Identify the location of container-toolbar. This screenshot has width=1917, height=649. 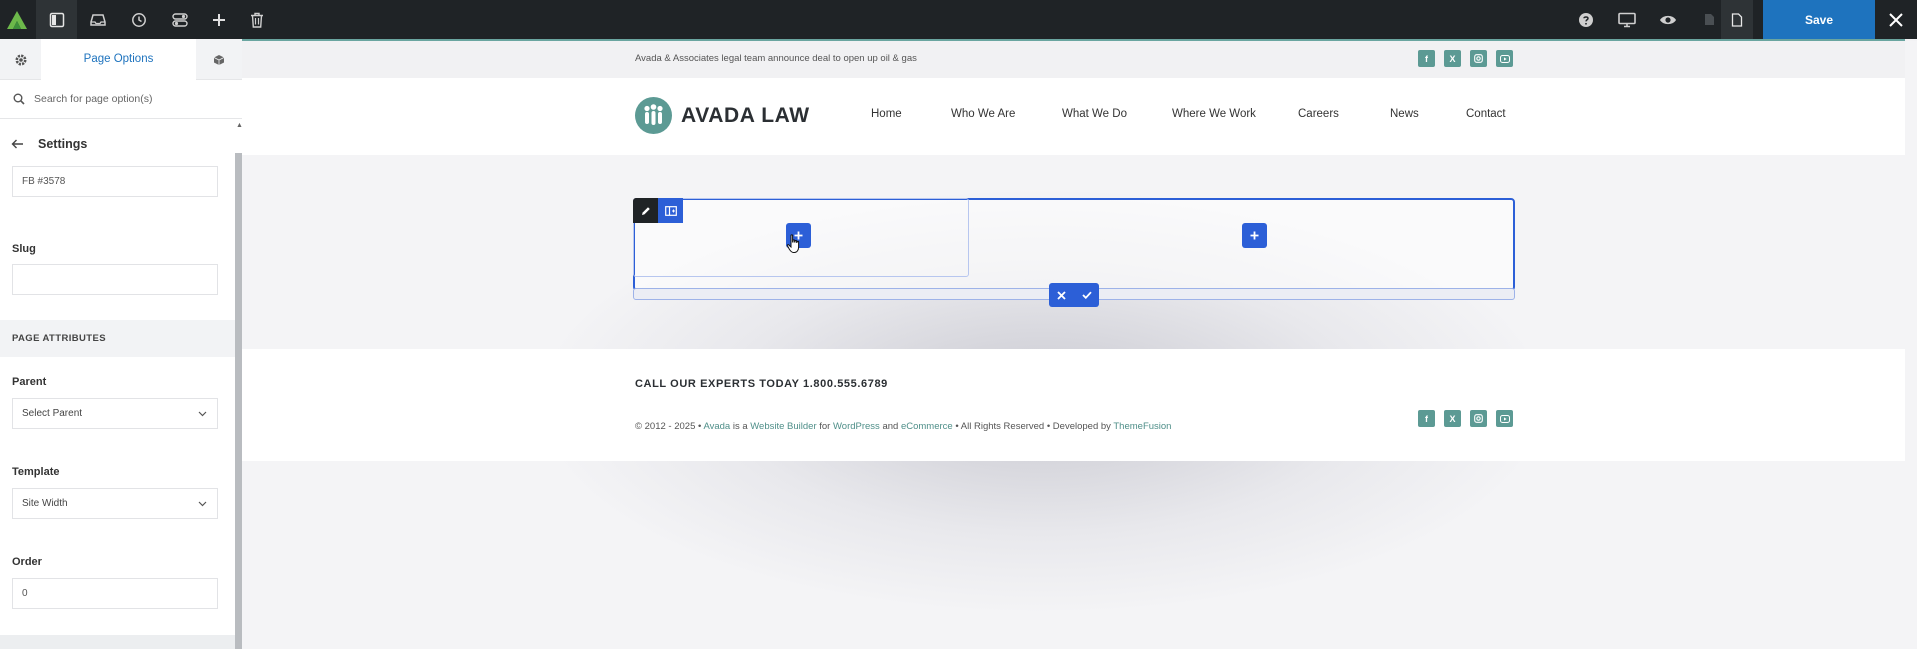
(1074, 295).